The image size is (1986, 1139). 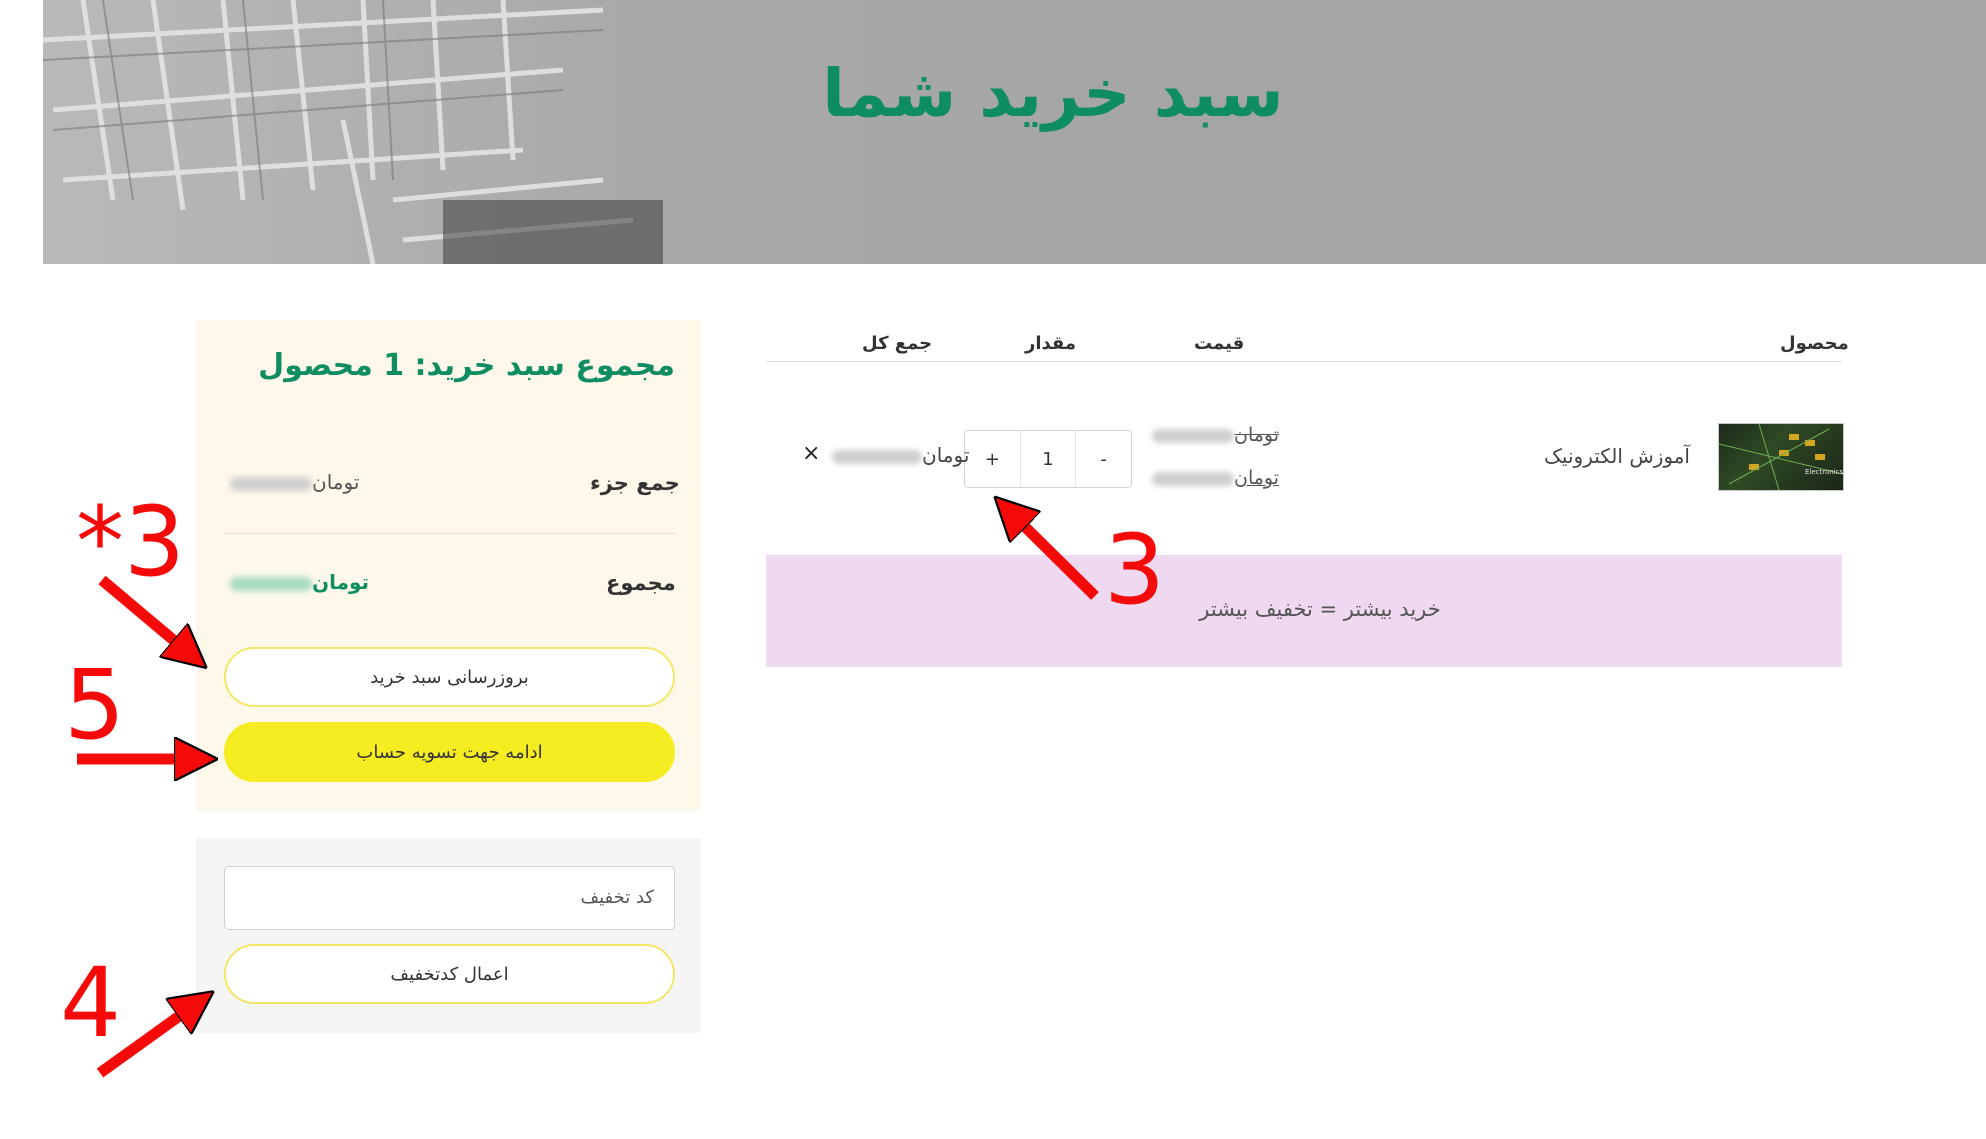 I want to click on header-quantity: مقدار, so click(x=1051, y=343).